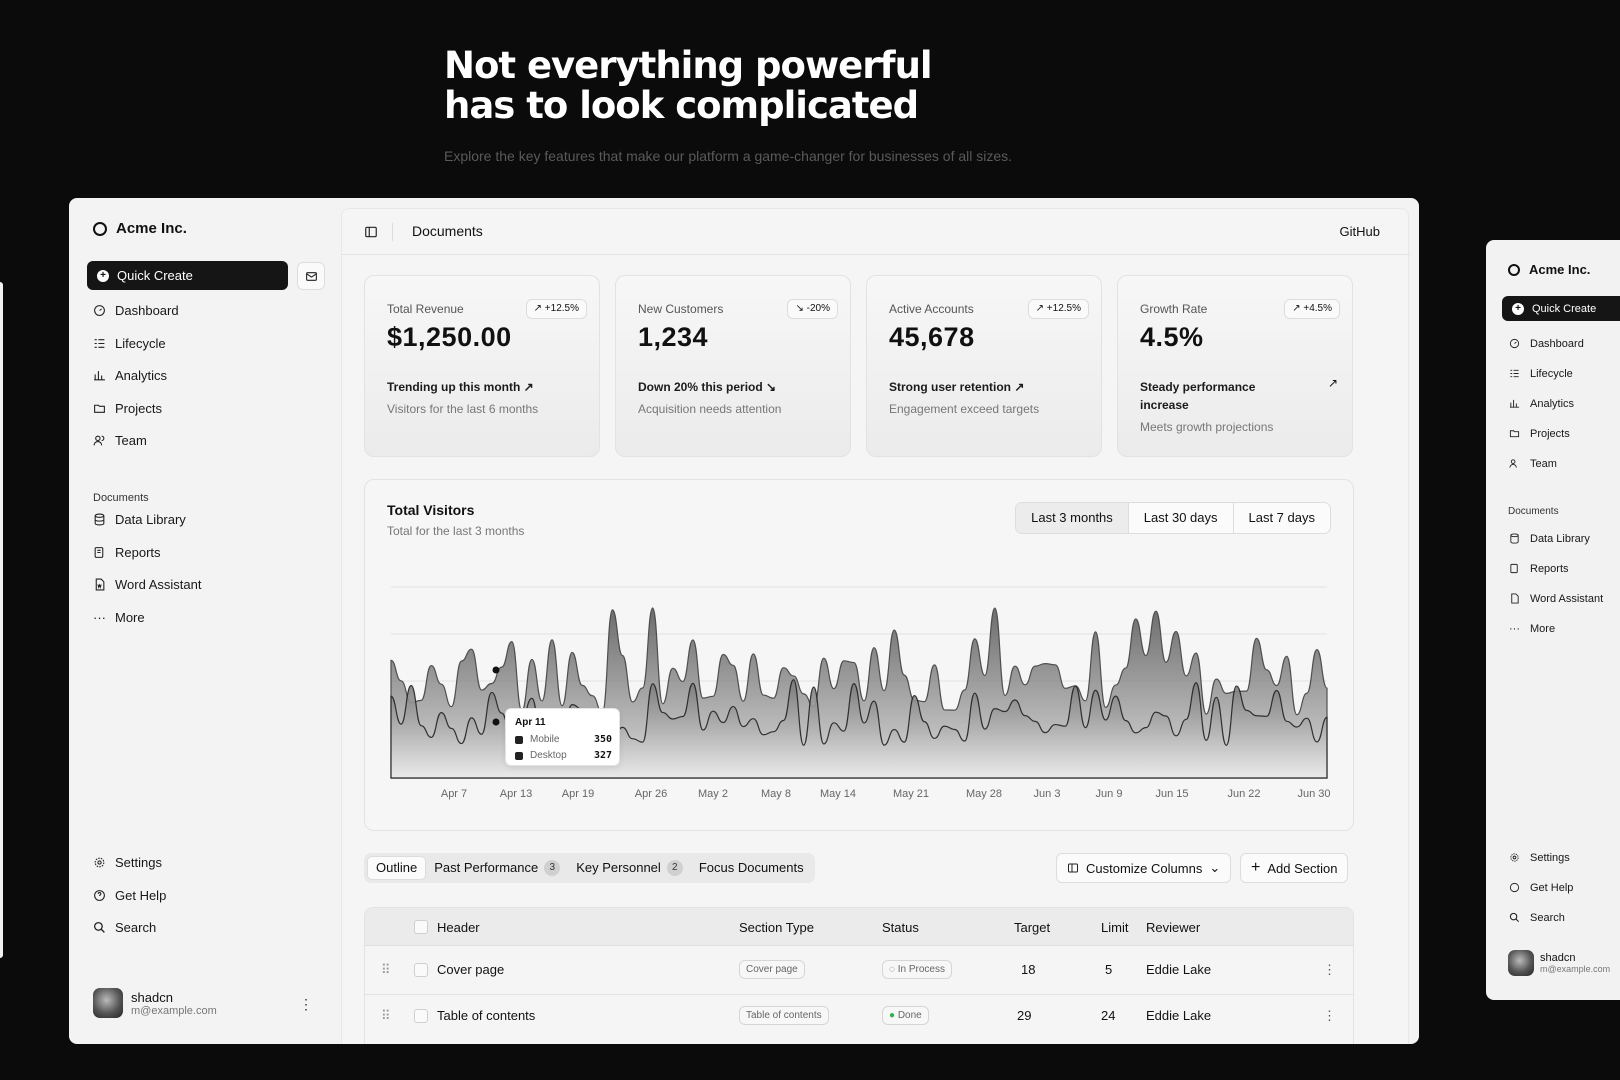  Describe the element at coordinates (1019, 387) in the screenshot. I see `trending-up-icon: ↗` at that location.